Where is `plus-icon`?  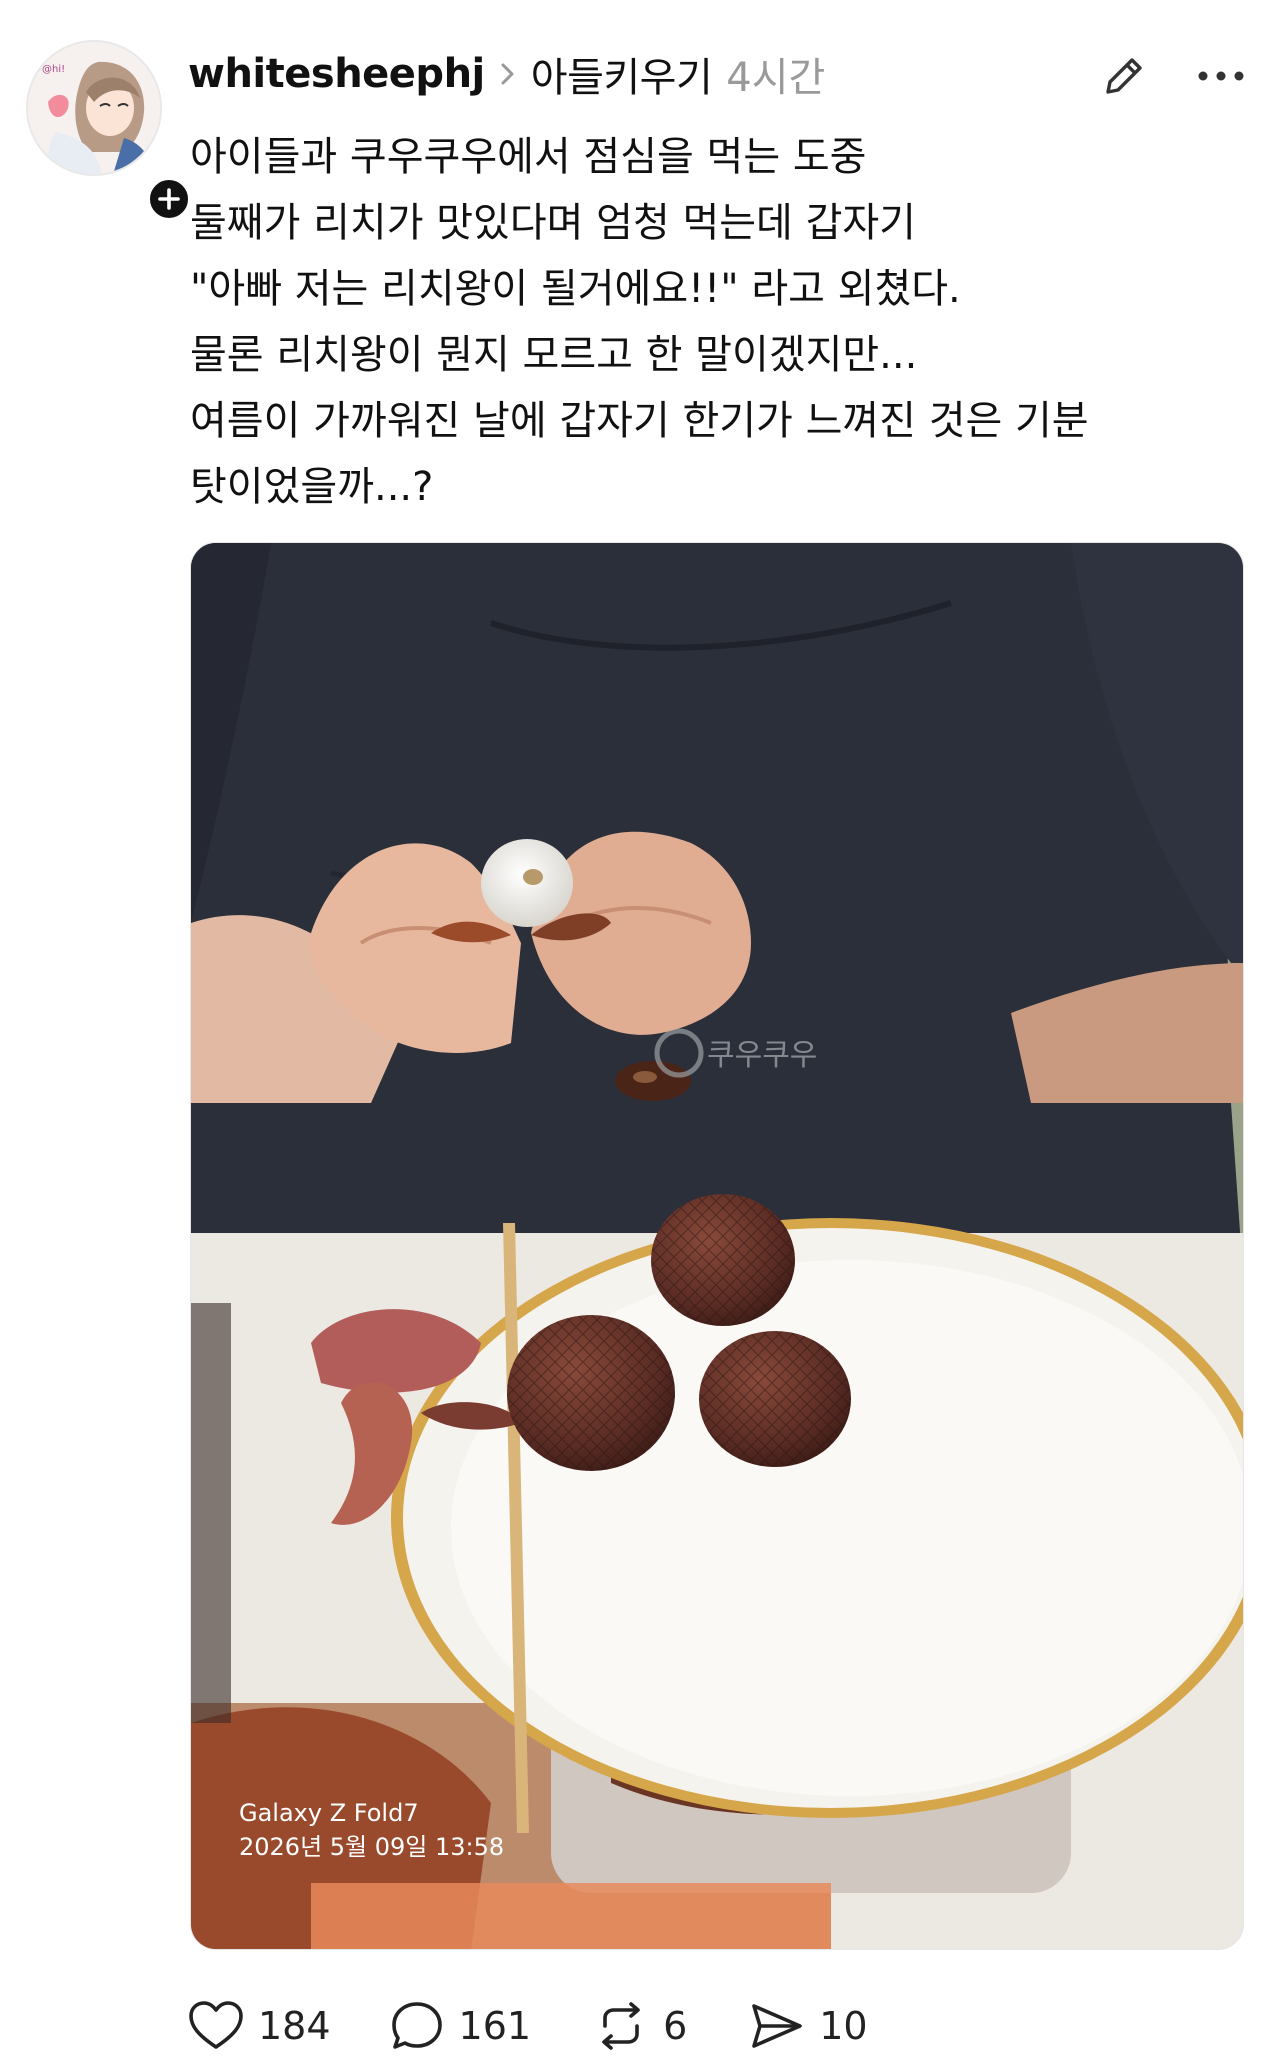
plus-icon is located at coordinates (169, 199).